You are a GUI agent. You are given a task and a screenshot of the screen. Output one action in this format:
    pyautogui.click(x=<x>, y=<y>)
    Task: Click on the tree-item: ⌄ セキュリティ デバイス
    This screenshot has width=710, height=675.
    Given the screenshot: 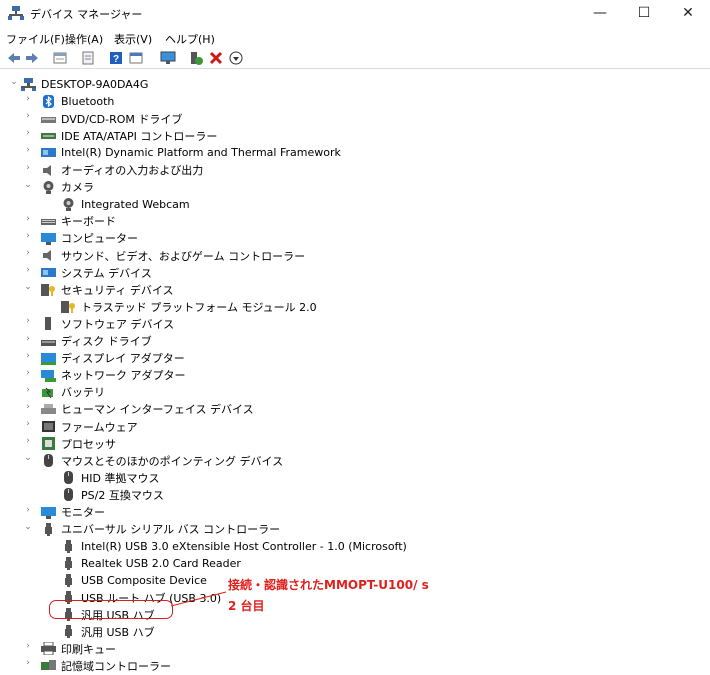 What is the action you would take?
    pyautogui.click(x=99, y=289)
    